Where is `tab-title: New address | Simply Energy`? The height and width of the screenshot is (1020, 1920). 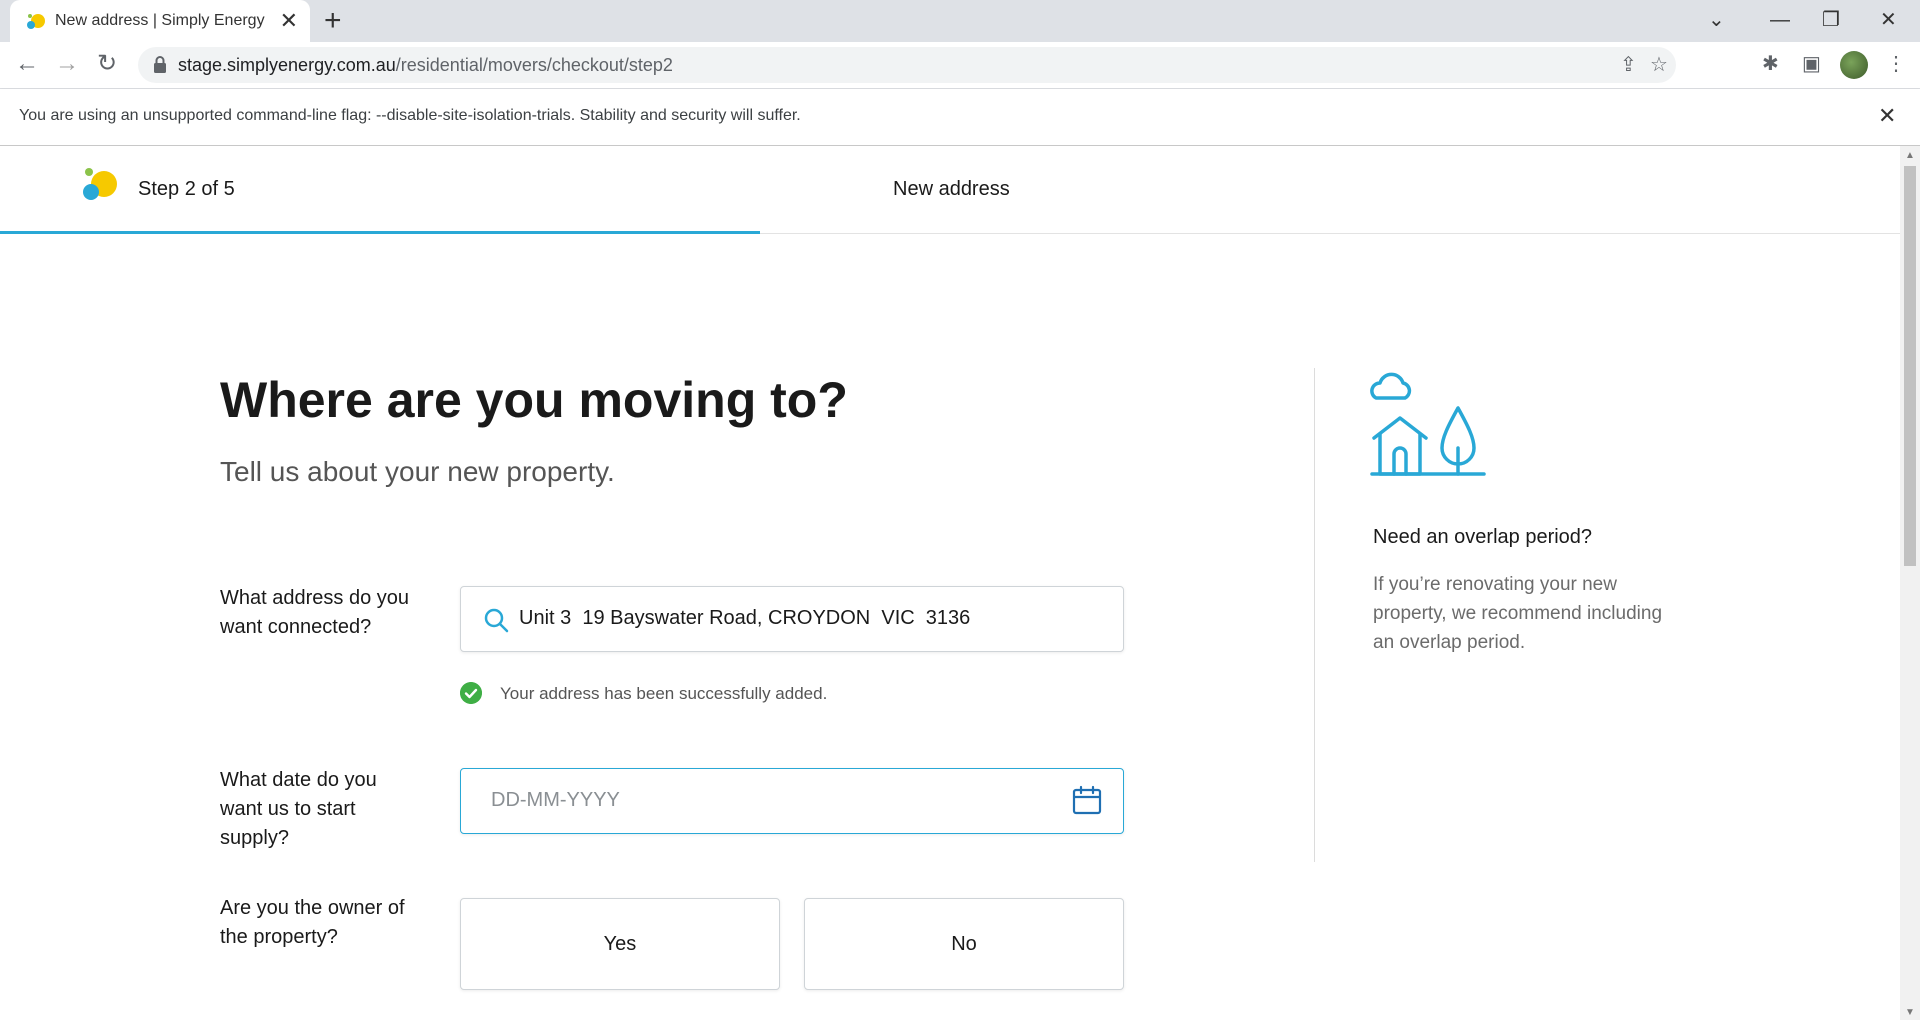 tab-title: New address | Simply Energy is located at coordinates (160, 20).